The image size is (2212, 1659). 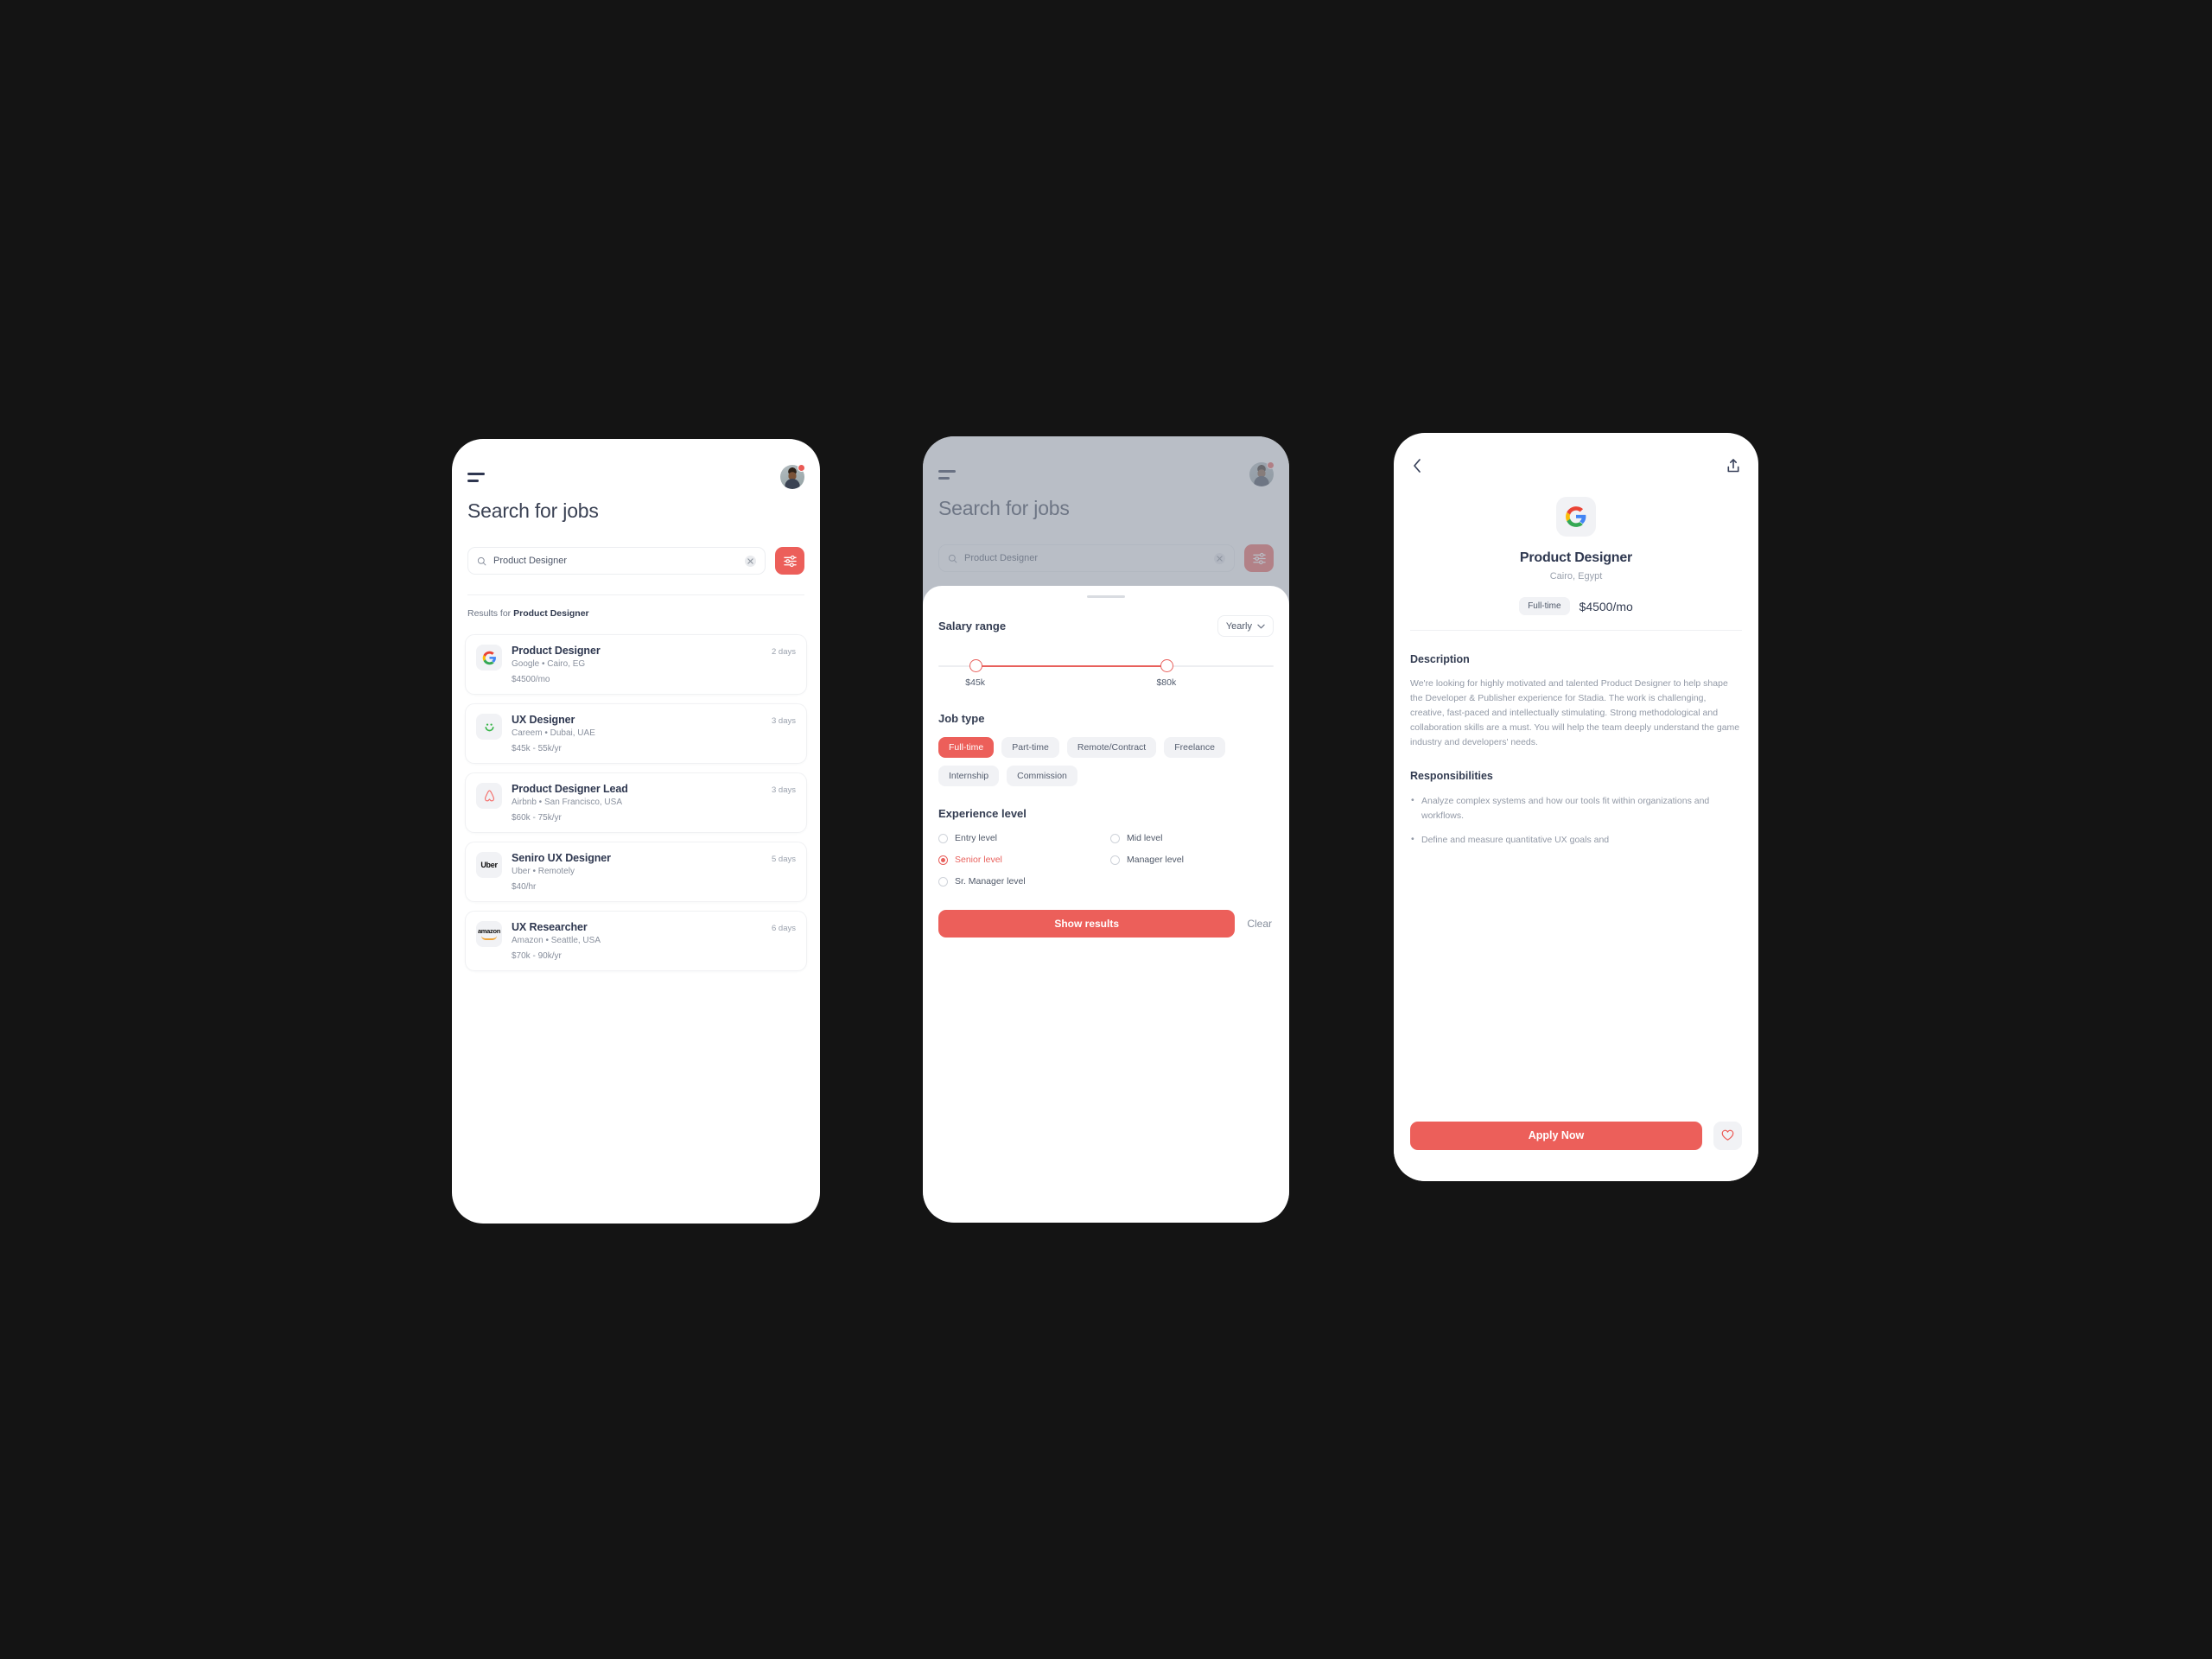 What do you see at coordinates (476, 477) in the screenshot?
I see `hamburger-icon` at bounding box center [476, 477].